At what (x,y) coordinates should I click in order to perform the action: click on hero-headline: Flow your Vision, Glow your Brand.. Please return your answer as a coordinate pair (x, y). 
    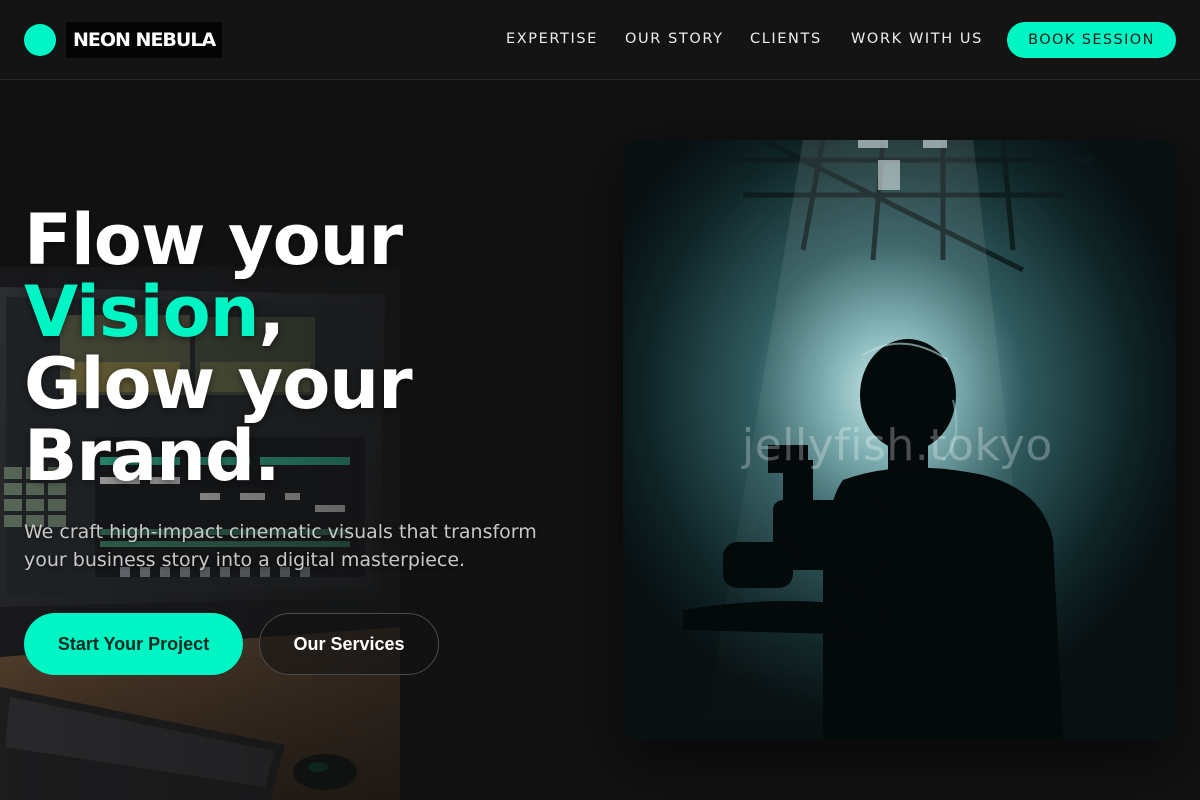
    Looking at the image, I should click on (218, 348).